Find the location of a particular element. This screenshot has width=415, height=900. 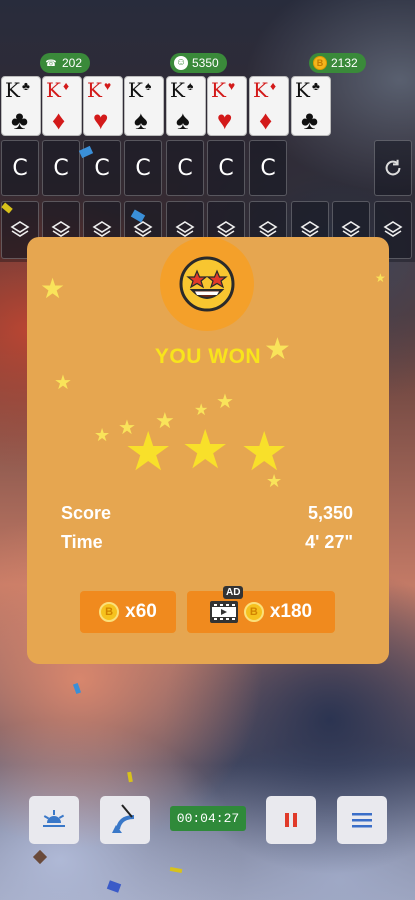

watch-ad-reward-button: AD B x180 is located at coordinates (261, 609).